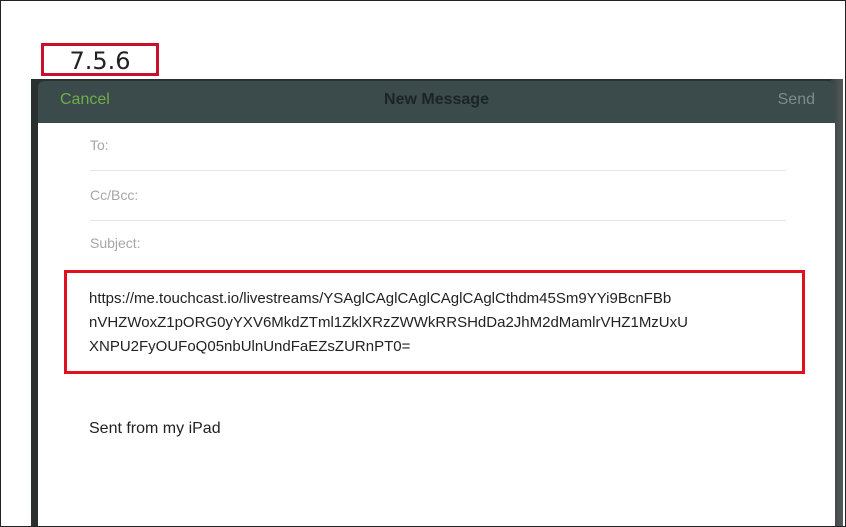 The height and width of the screenshot is (527, 846). I want to click on compose-navbar: Cancel New Message Send, so click(436, 102).